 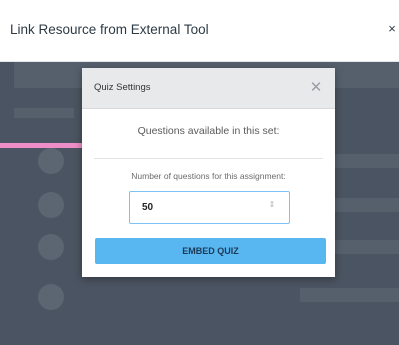 What do you see at coordinates (209, 207) in the screenshot?
I see `question-count-input: 50 ⇕` at bounding box center [209, 207].